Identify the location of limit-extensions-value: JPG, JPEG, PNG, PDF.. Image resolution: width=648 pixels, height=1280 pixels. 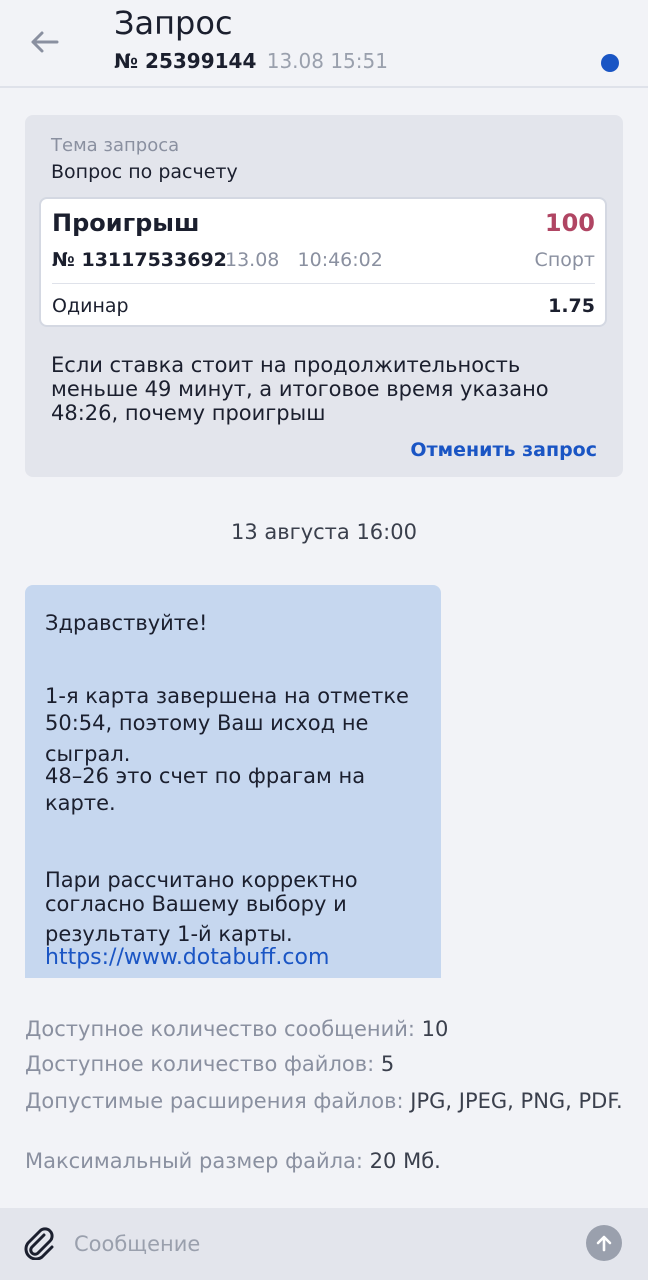
(516, 1101).